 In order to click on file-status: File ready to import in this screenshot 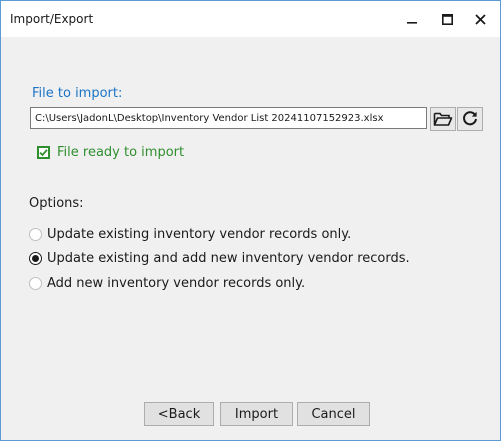, I will do `click(110, 152)`.